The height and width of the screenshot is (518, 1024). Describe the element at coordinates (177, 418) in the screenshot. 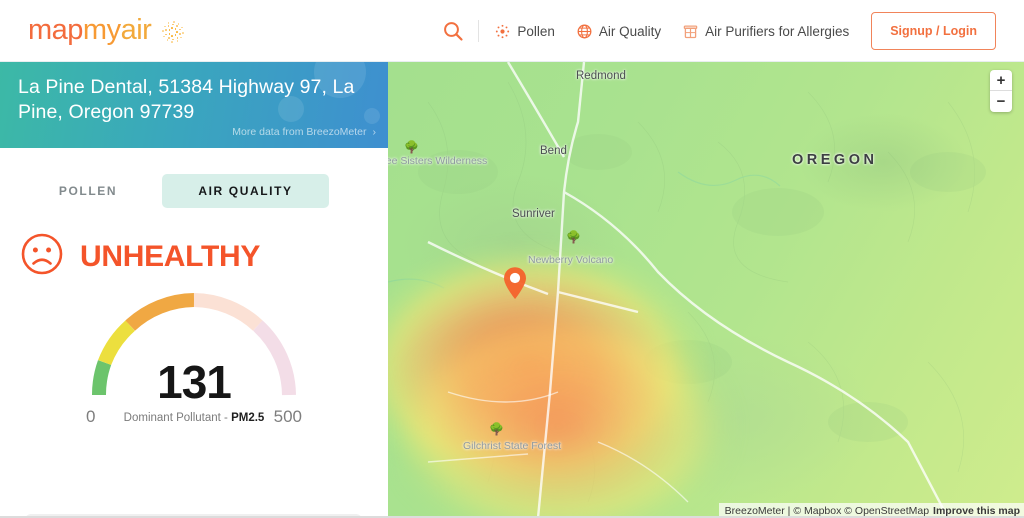

I see `dominant-pollutant-prefix: Dominant Pollutant -` at that location.